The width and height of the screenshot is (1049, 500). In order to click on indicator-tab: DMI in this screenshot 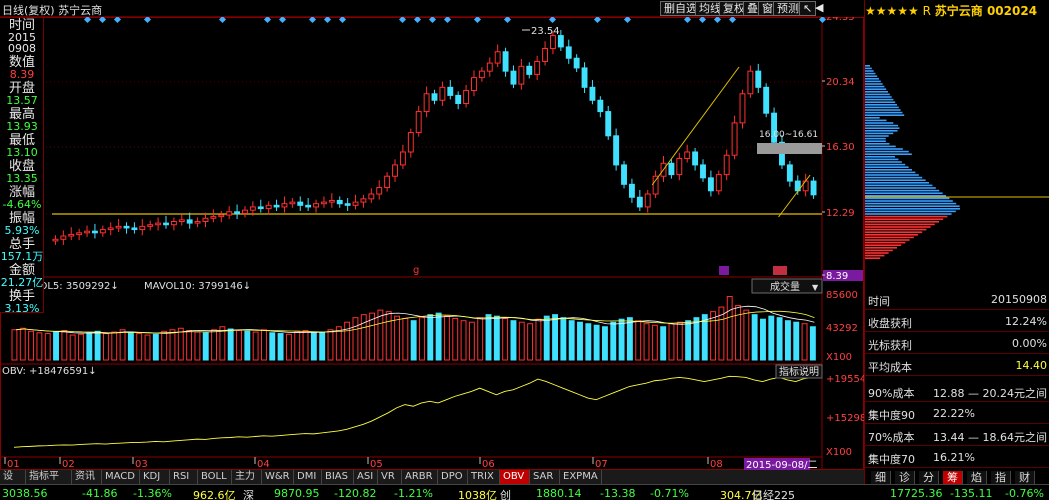, I will do `click(308, 477)`.